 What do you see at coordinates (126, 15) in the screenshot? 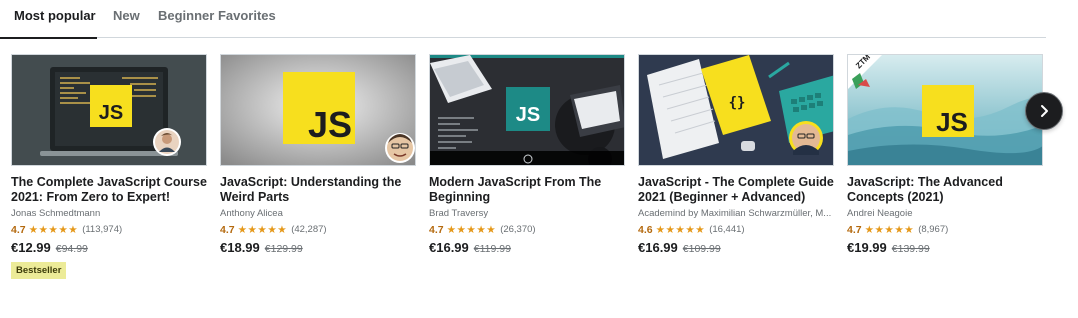
I see `tab-new: New` at bounding box center [126, 15].